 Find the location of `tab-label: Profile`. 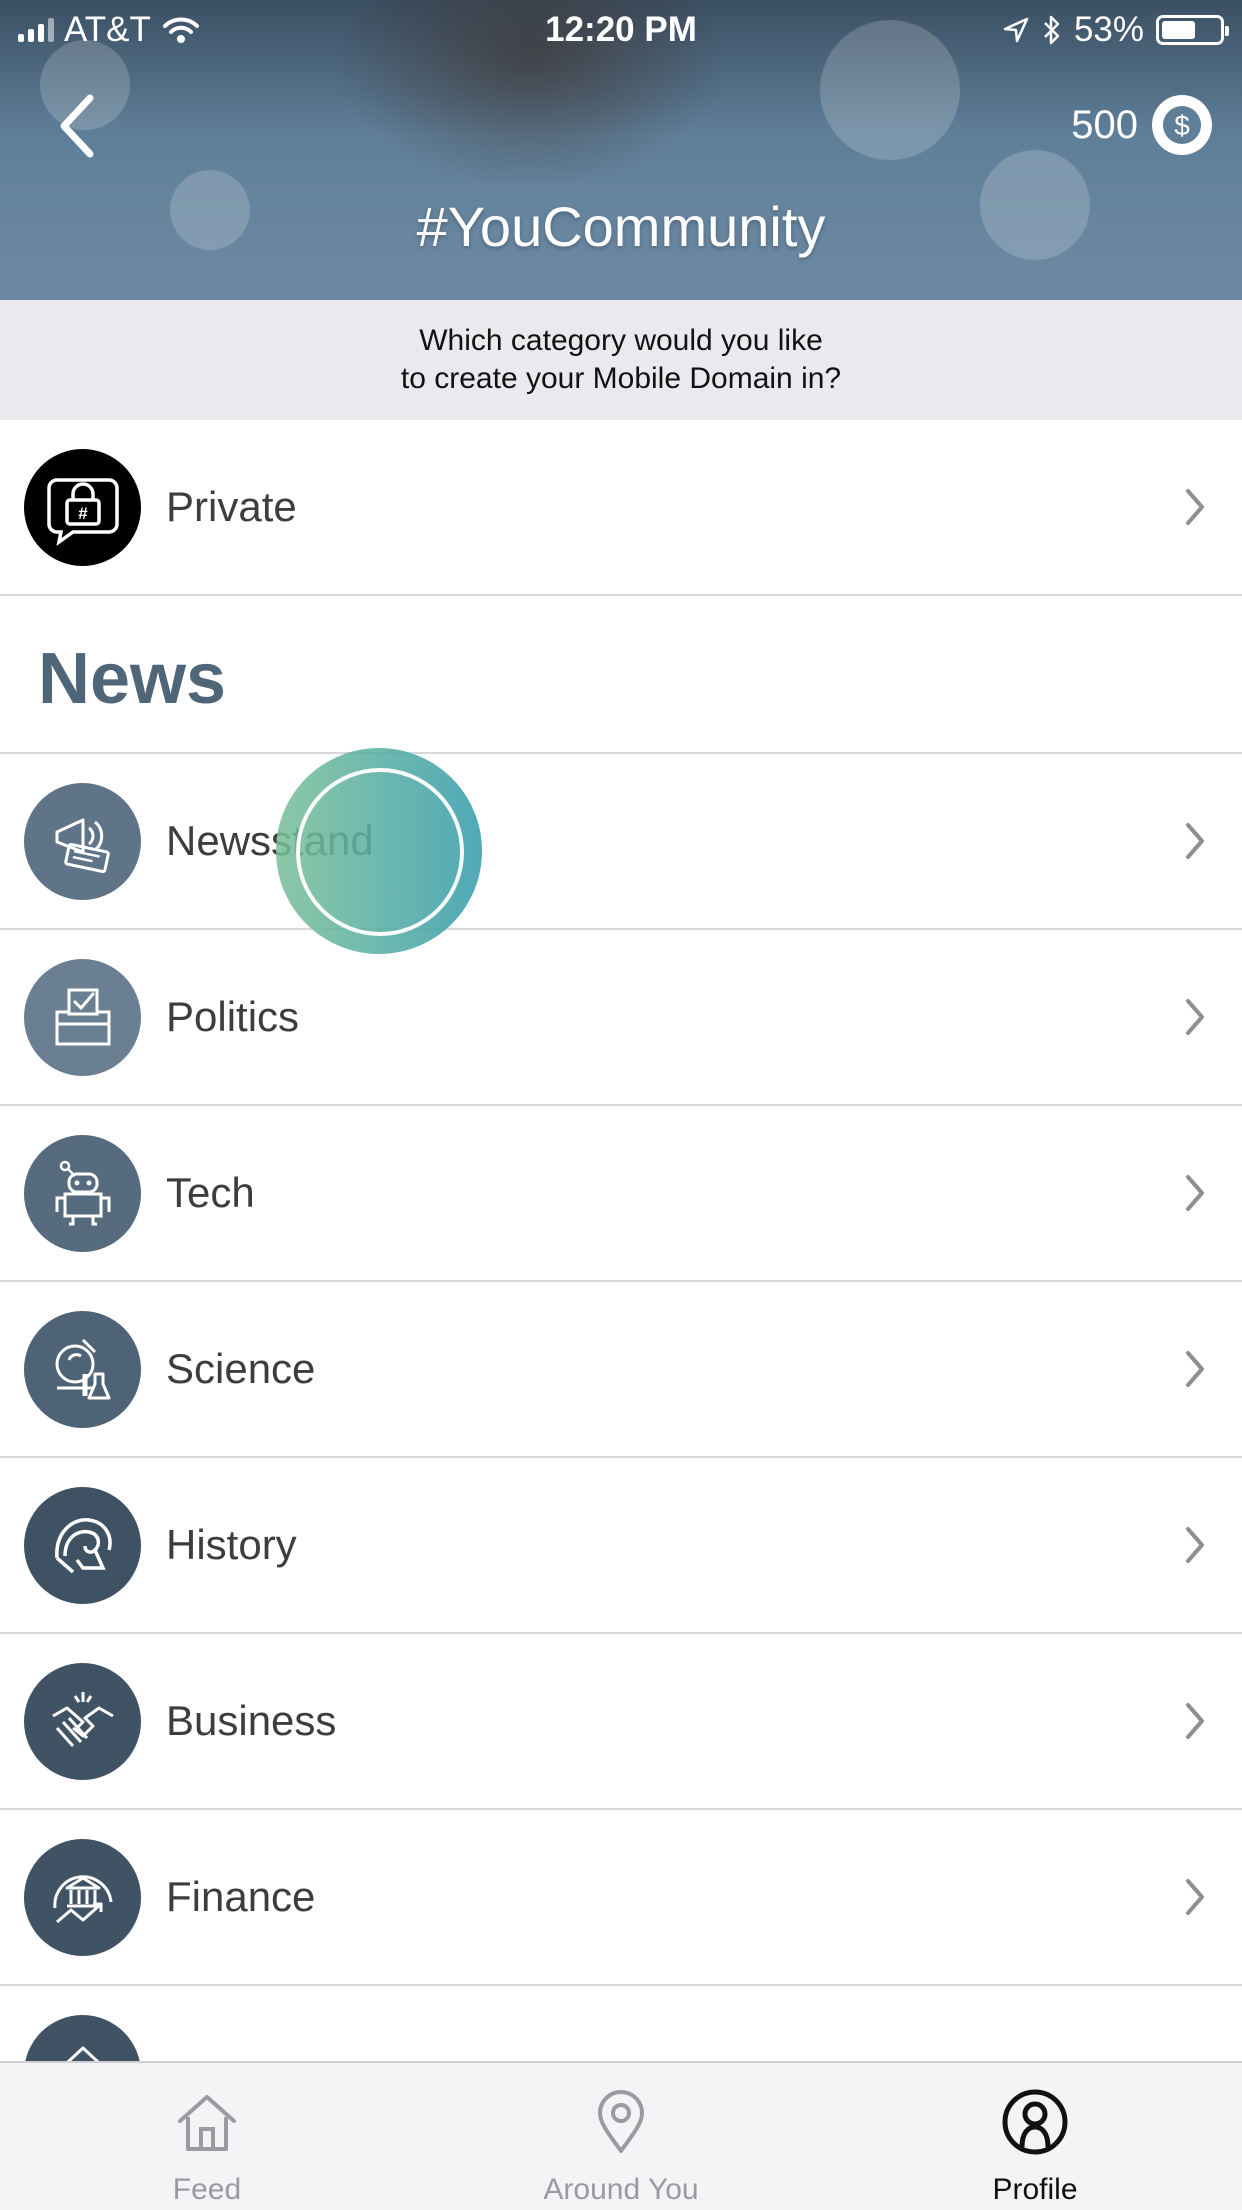

tab-label: Profile is located at coordinates (1035, 2189).